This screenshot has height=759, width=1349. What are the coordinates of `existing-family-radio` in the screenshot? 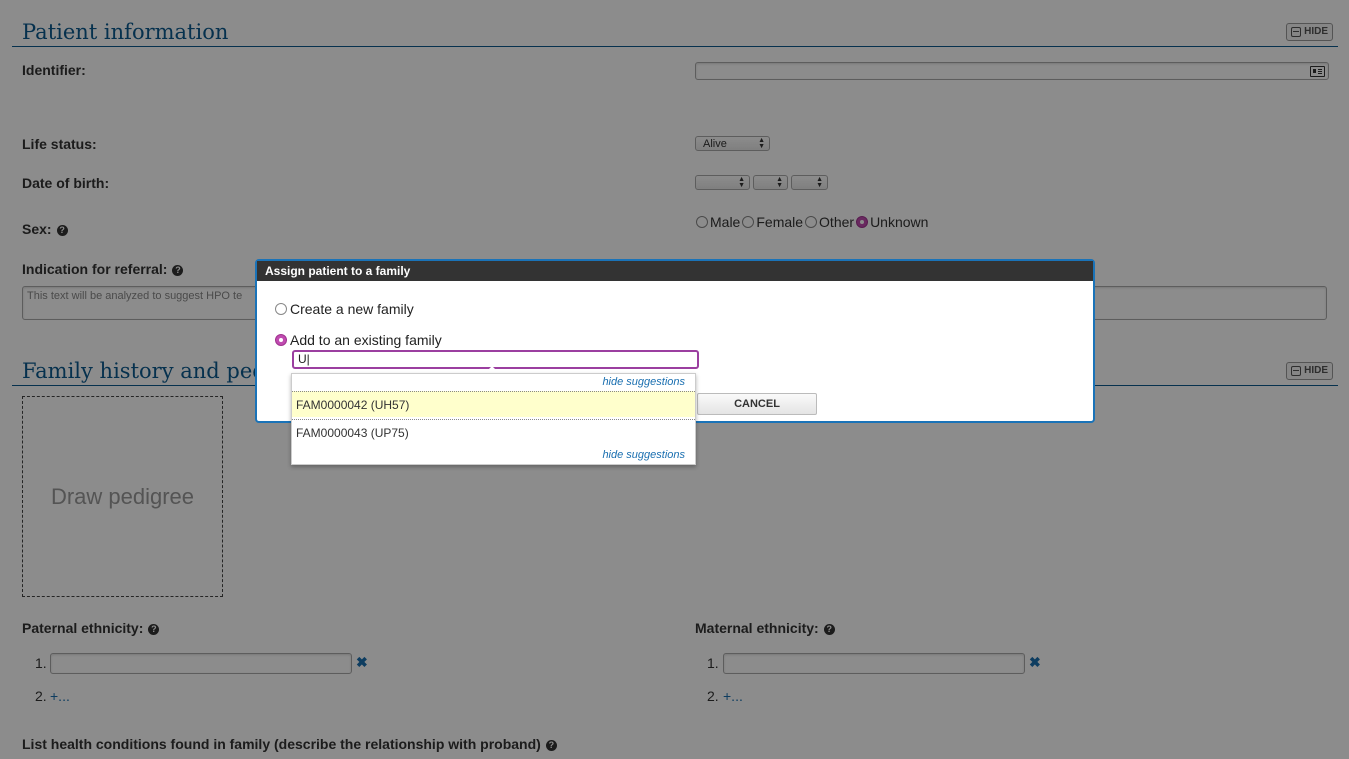 It's located at (281, 340).